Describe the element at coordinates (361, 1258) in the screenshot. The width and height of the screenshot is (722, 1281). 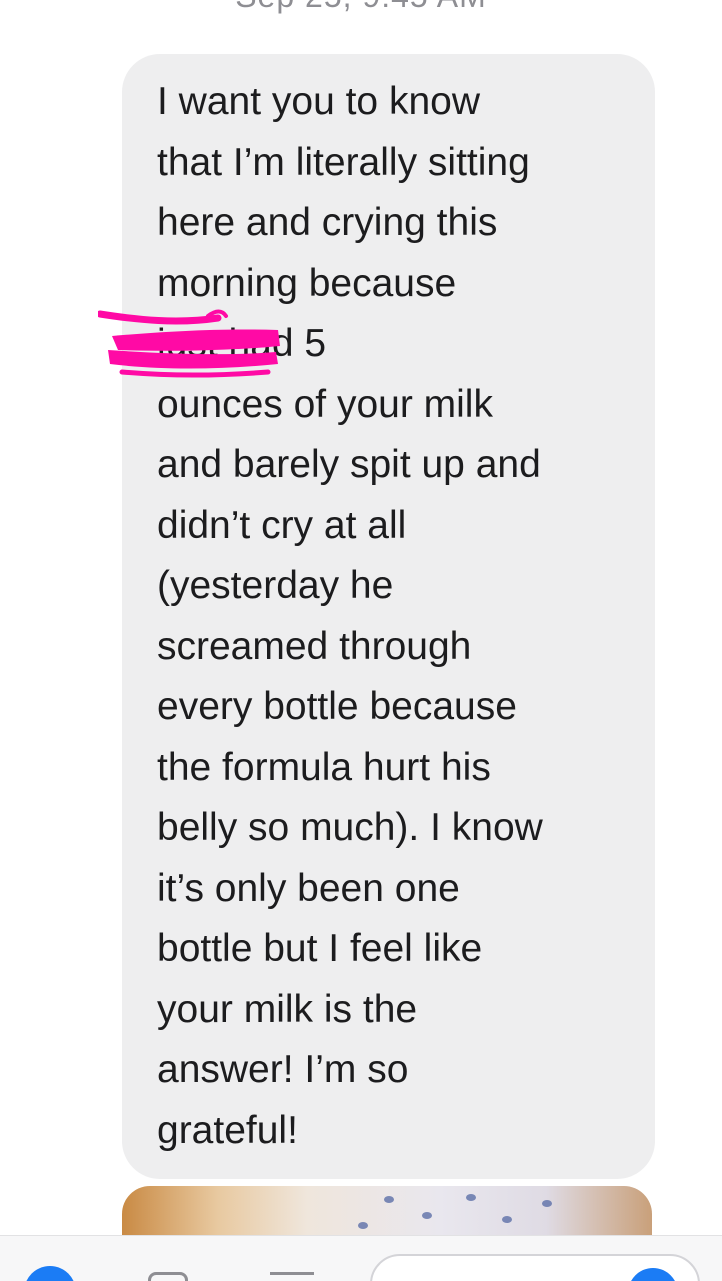
I see `message-composer-bar` at that location.